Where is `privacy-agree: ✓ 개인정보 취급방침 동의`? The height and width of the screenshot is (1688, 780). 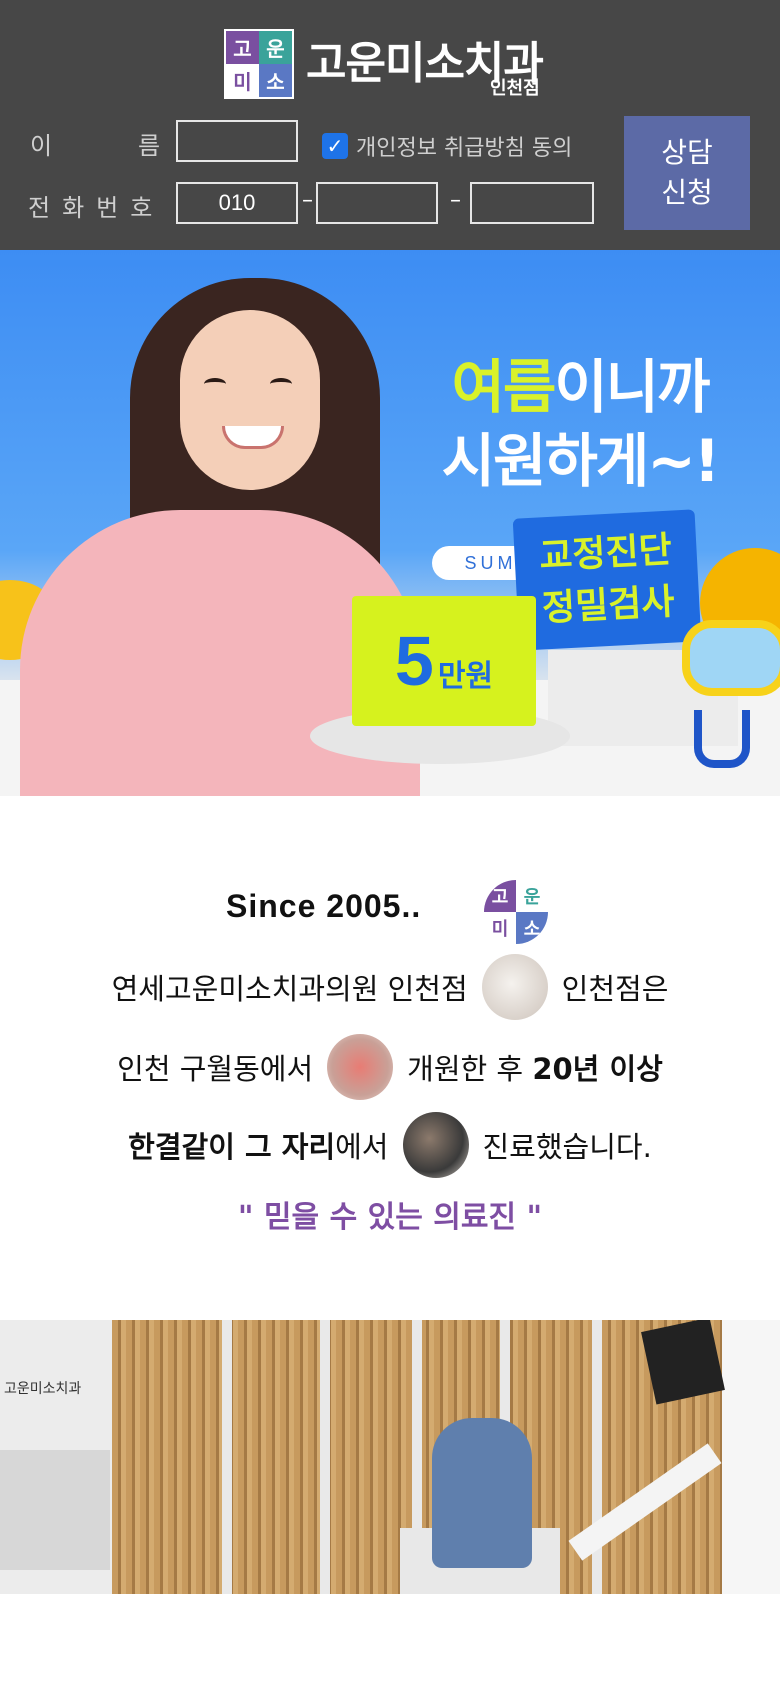
privacy-agree: ✓ 개인정보 취급방침 동의 is located at coordinates (447, 146).